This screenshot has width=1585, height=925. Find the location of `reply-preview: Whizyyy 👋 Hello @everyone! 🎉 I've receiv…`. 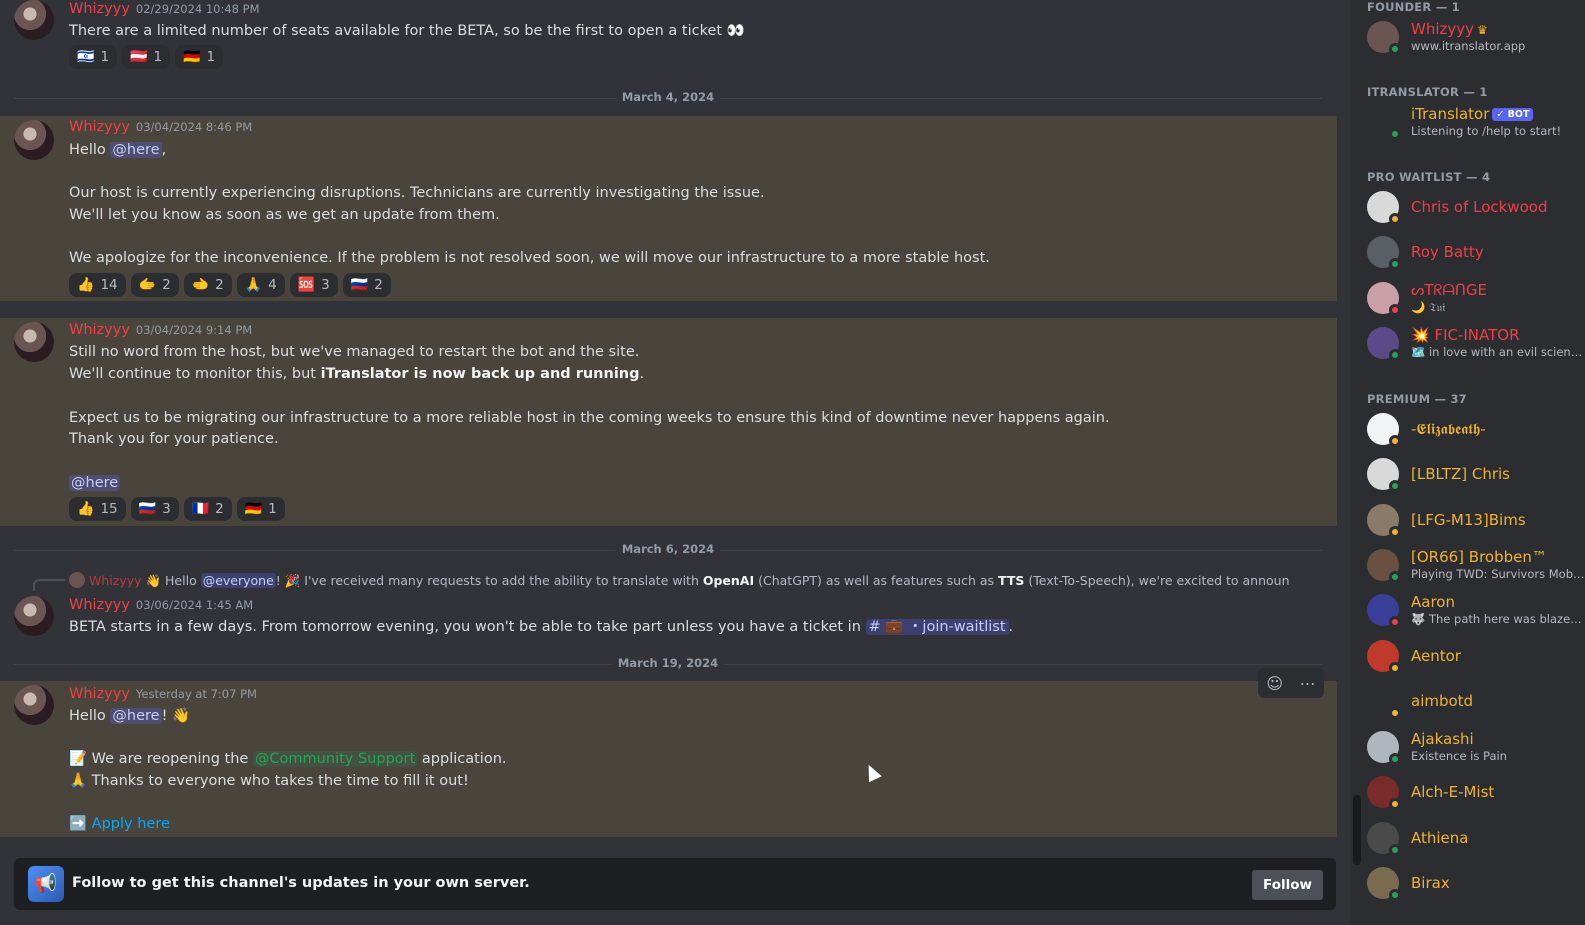

reply-preview: Whizyyy 👋 Hello @everyone! 🎉 I've receiv… is located at coordinates (679, 580).